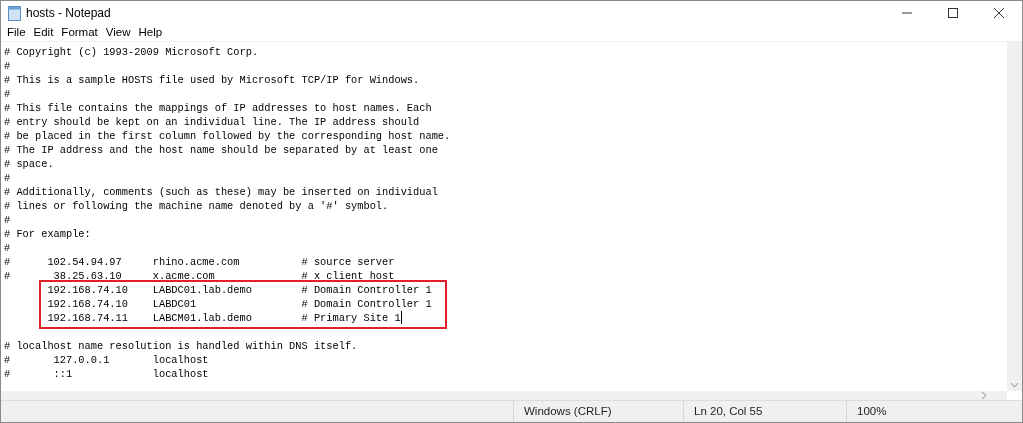 Image resolution: width=1023 pixels, height=423 pixels. I want to click on text-line: # space., so click(29, 164).